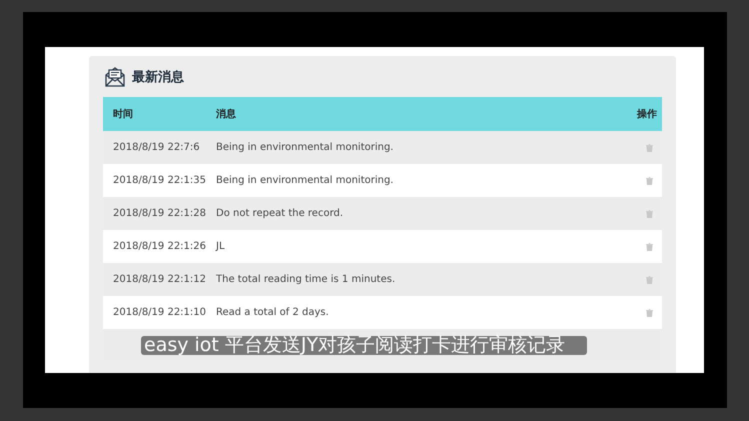 The width and height of the screenshot is (749, 421). I want to click on table-cell-text: 2018/8/19 22:1:35, so click(160, 180).